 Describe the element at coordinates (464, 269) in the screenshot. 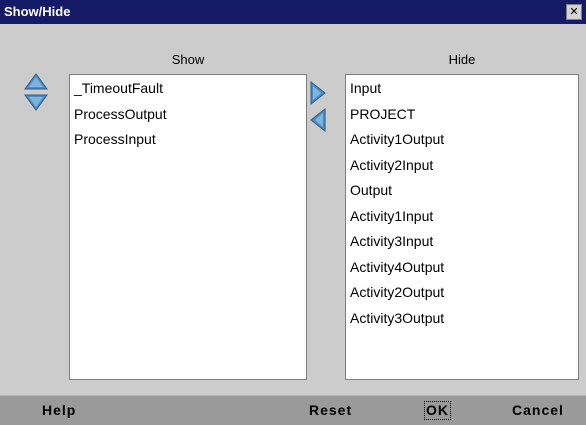

I see `list-item: Activity4Output` at that location.